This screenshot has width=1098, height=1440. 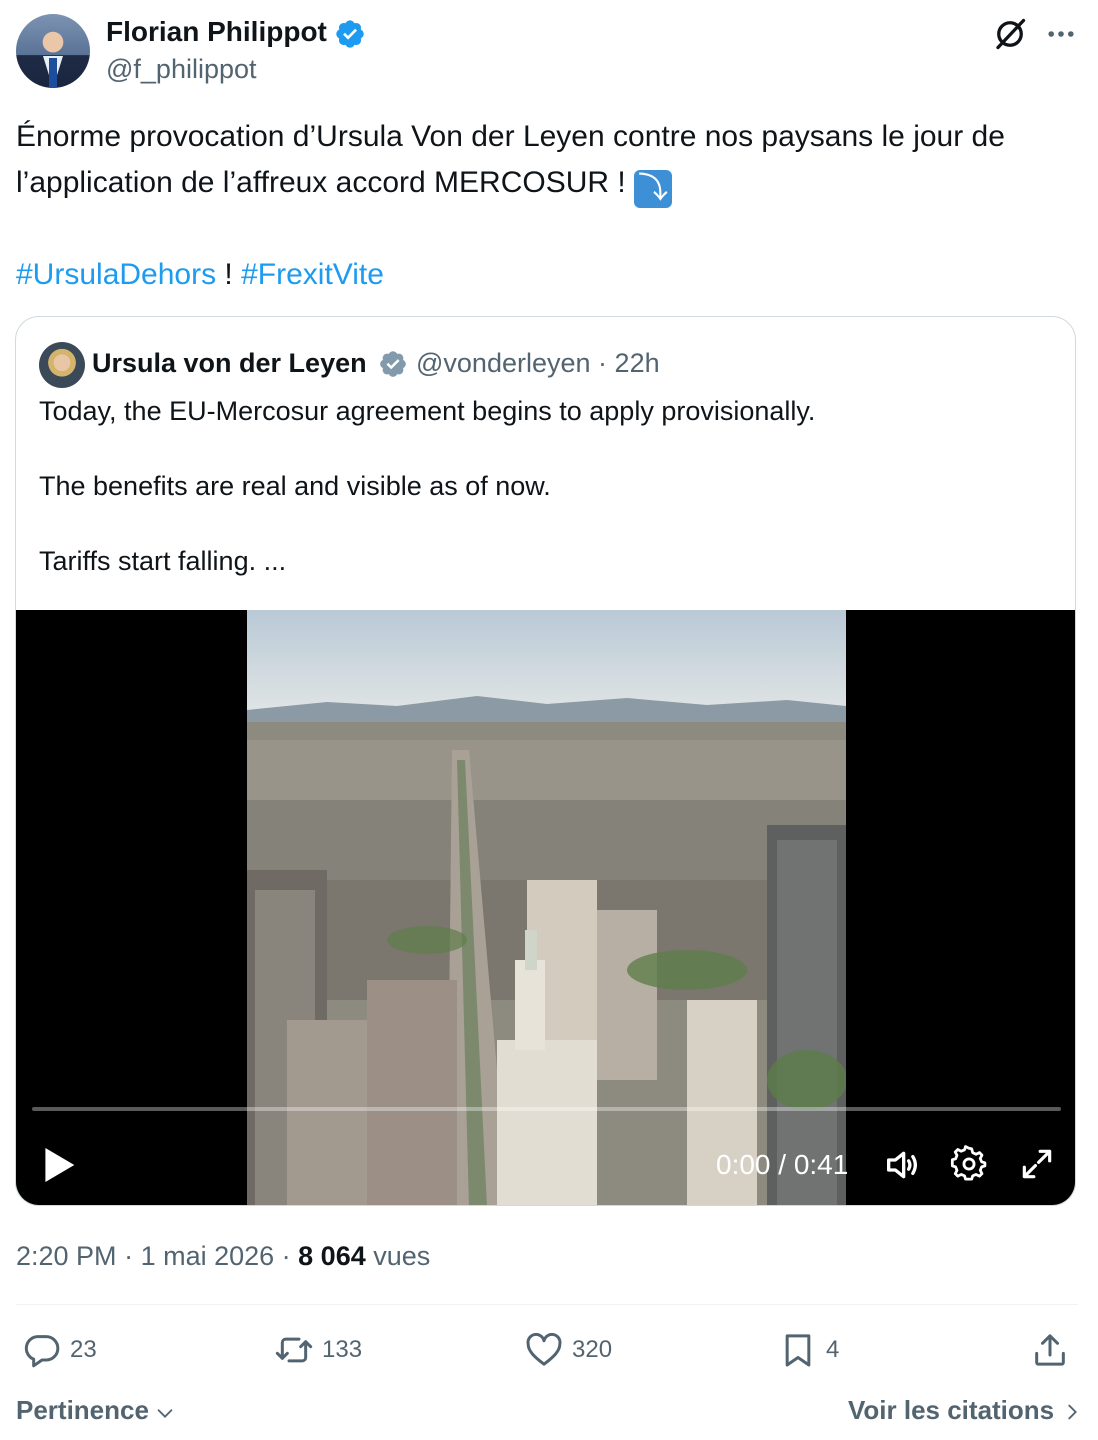 What do you see at coordinates (782, 1164) in the screenshot?
I see `video-time: 0:00 / 0:41` at bounding box center [782, 1164].